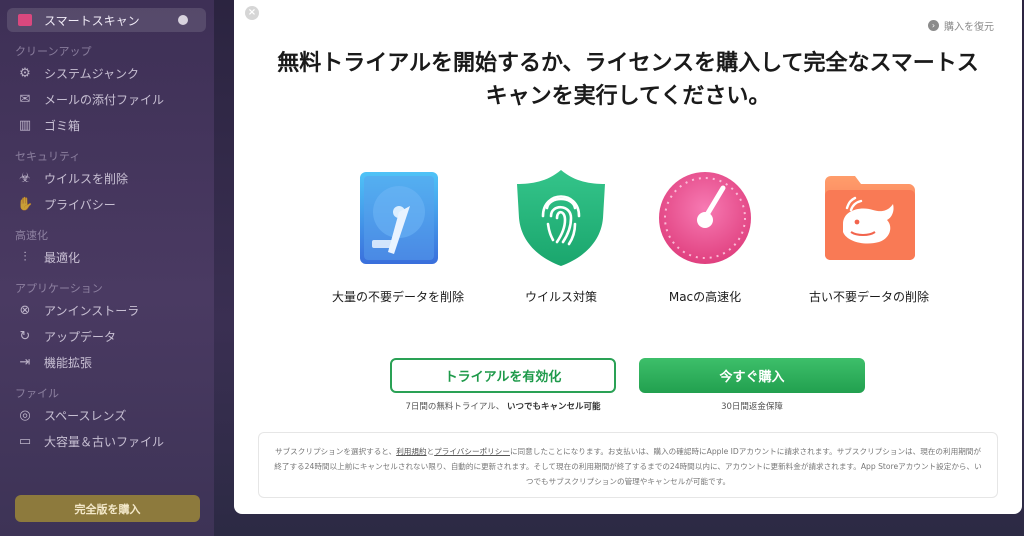 The image size is (1024, 536). Describe the element at coordinates (37, 393) in the screenshot. I see `section-header-files: ファイル` at that location.